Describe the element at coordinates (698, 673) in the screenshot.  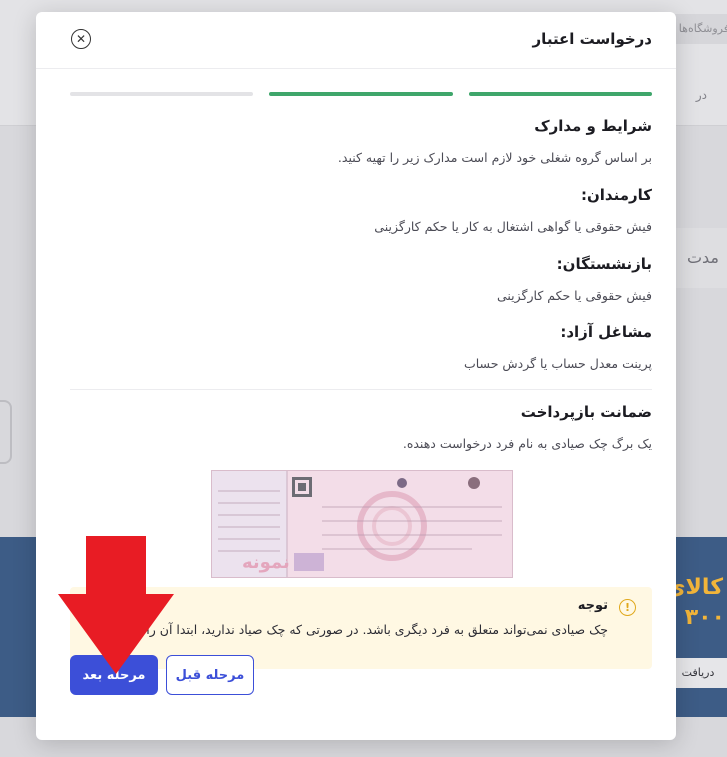
I see `background-banner-button: دریافت` at that location.